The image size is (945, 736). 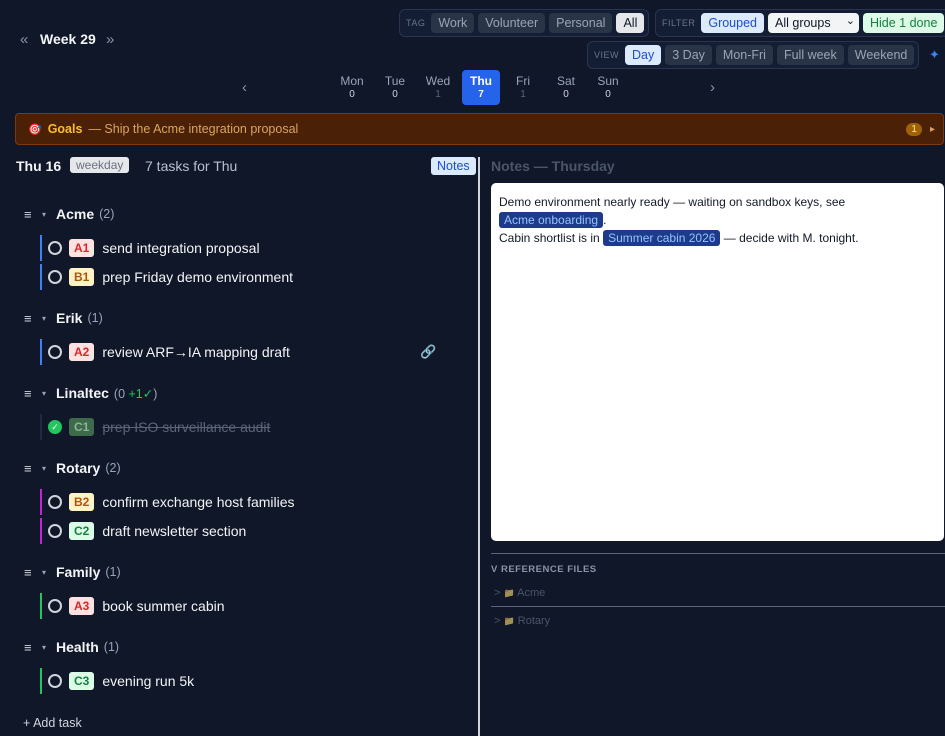 What do you see at coordinates (244, 87) in the screenshot?
I see `prev-day-button: ‹` at bounding box center [244, 87].